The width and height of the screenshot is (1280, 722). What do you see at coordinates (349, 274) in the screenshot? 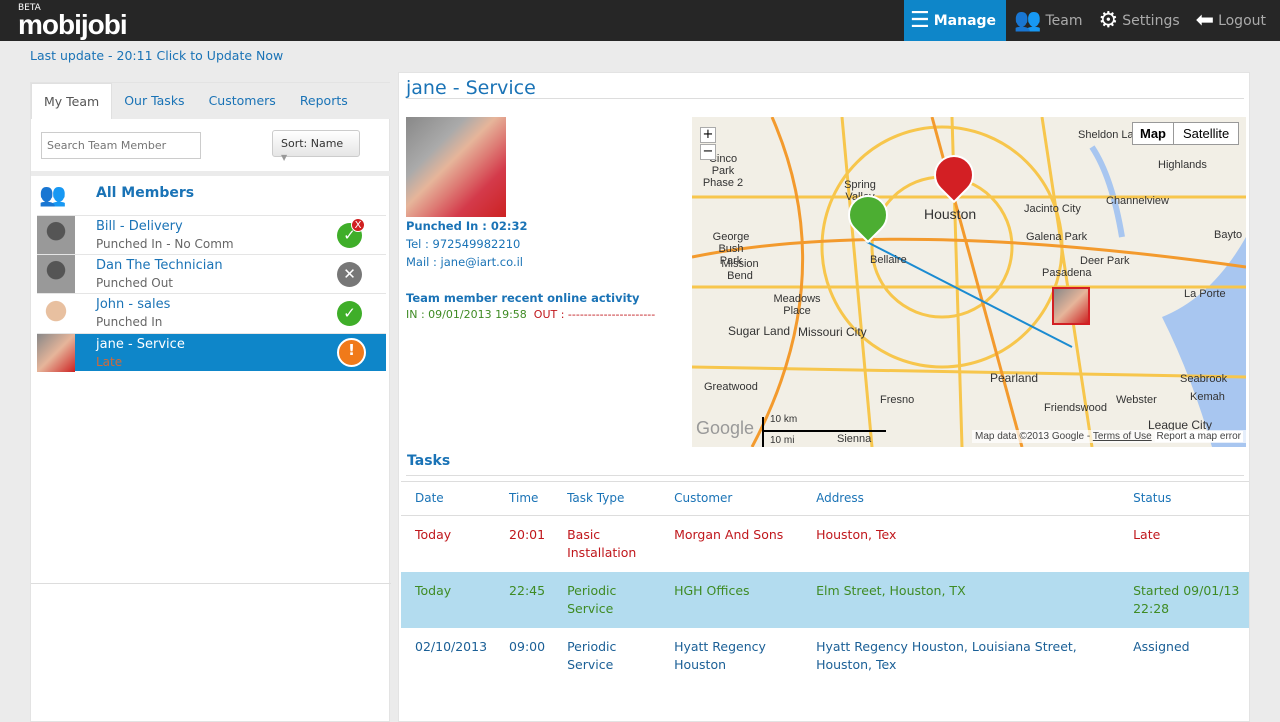
I see `x-icon: ✕` at bounding box center [349, 274].